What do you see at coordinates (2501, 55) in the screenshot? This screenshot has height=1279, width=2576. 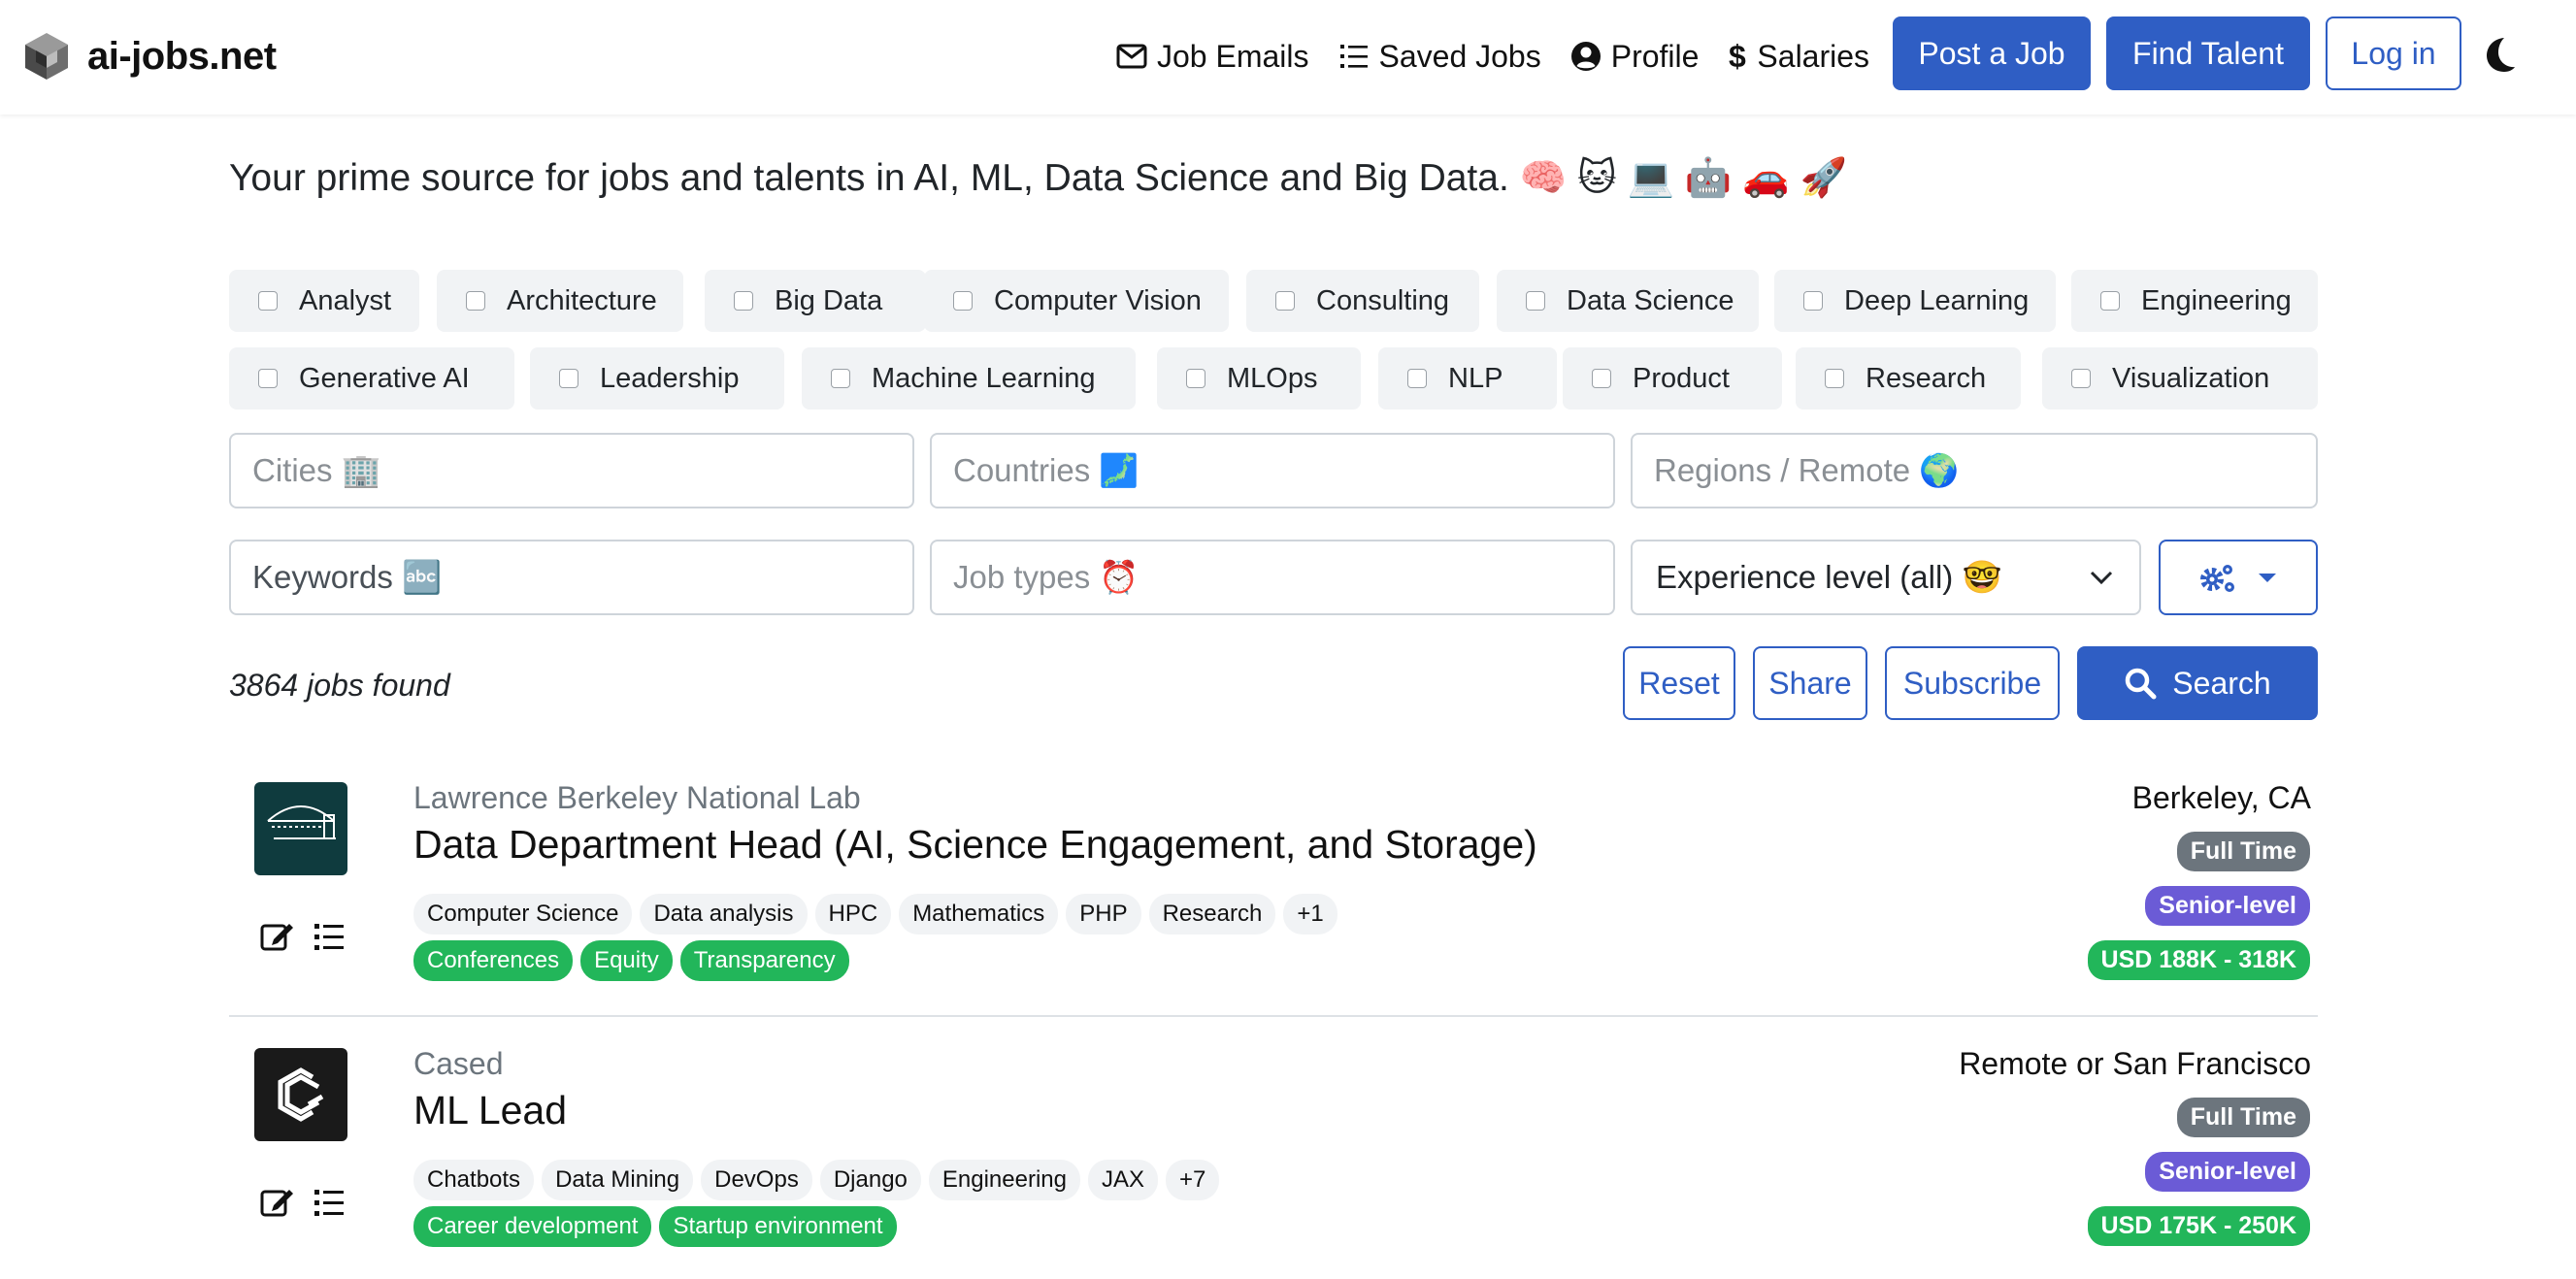 I see `moon-icon` at bounding box center [2501, 55].